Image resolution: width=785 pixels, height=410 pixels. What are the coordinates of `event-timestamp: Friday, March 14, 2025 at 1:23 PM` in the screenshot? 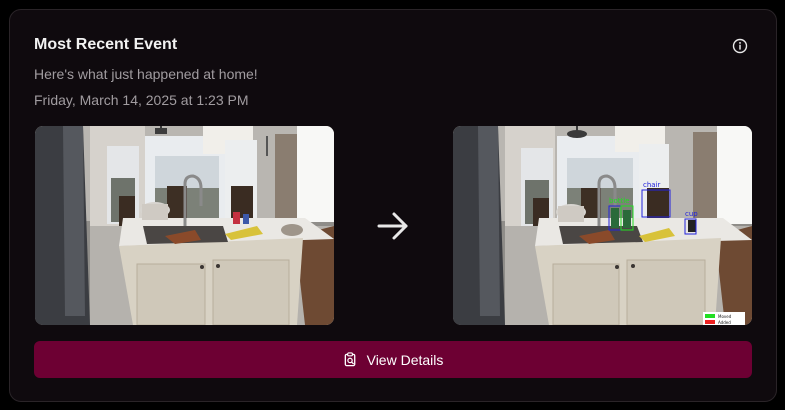 It's located at (141, 100).